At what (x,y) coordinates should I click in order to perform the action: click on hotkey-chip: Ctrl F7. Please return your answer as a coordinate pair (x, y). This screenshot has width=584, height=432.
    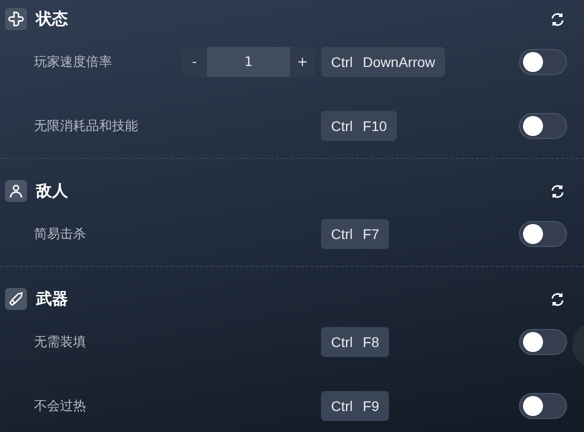
    Looking at the image, I should click on (355, 234).